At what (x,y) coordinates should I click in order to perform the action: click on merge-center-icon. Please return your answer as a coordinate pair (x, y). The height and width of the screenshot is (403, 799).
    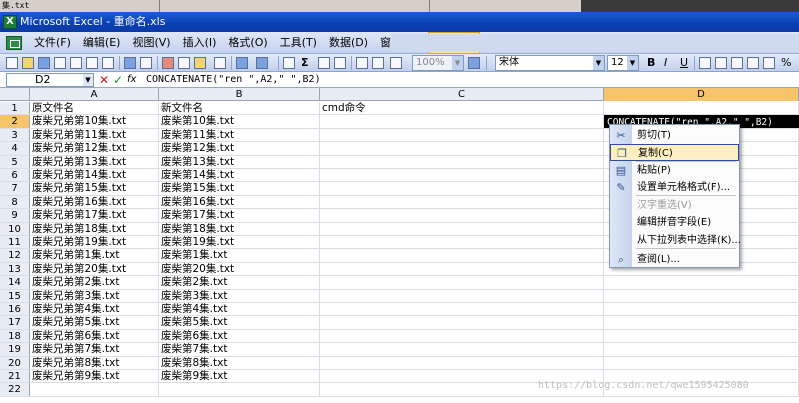
    Looking at the image, I should click on (753, 63).